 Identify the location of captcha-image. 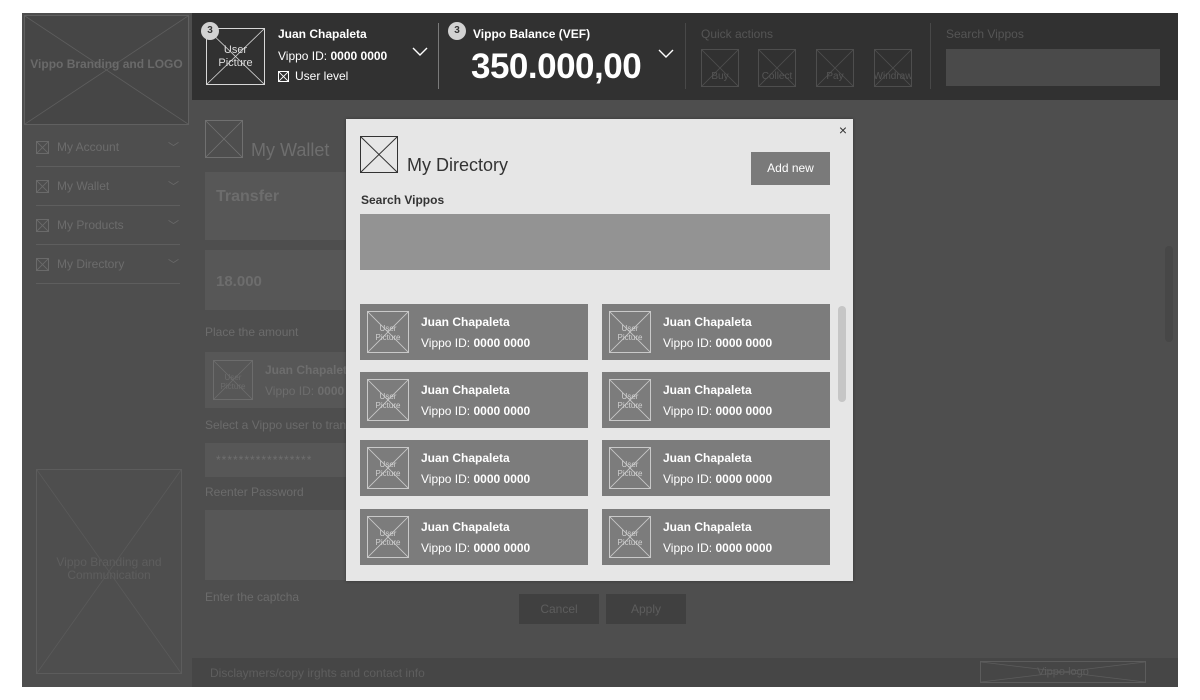
(280, 545).